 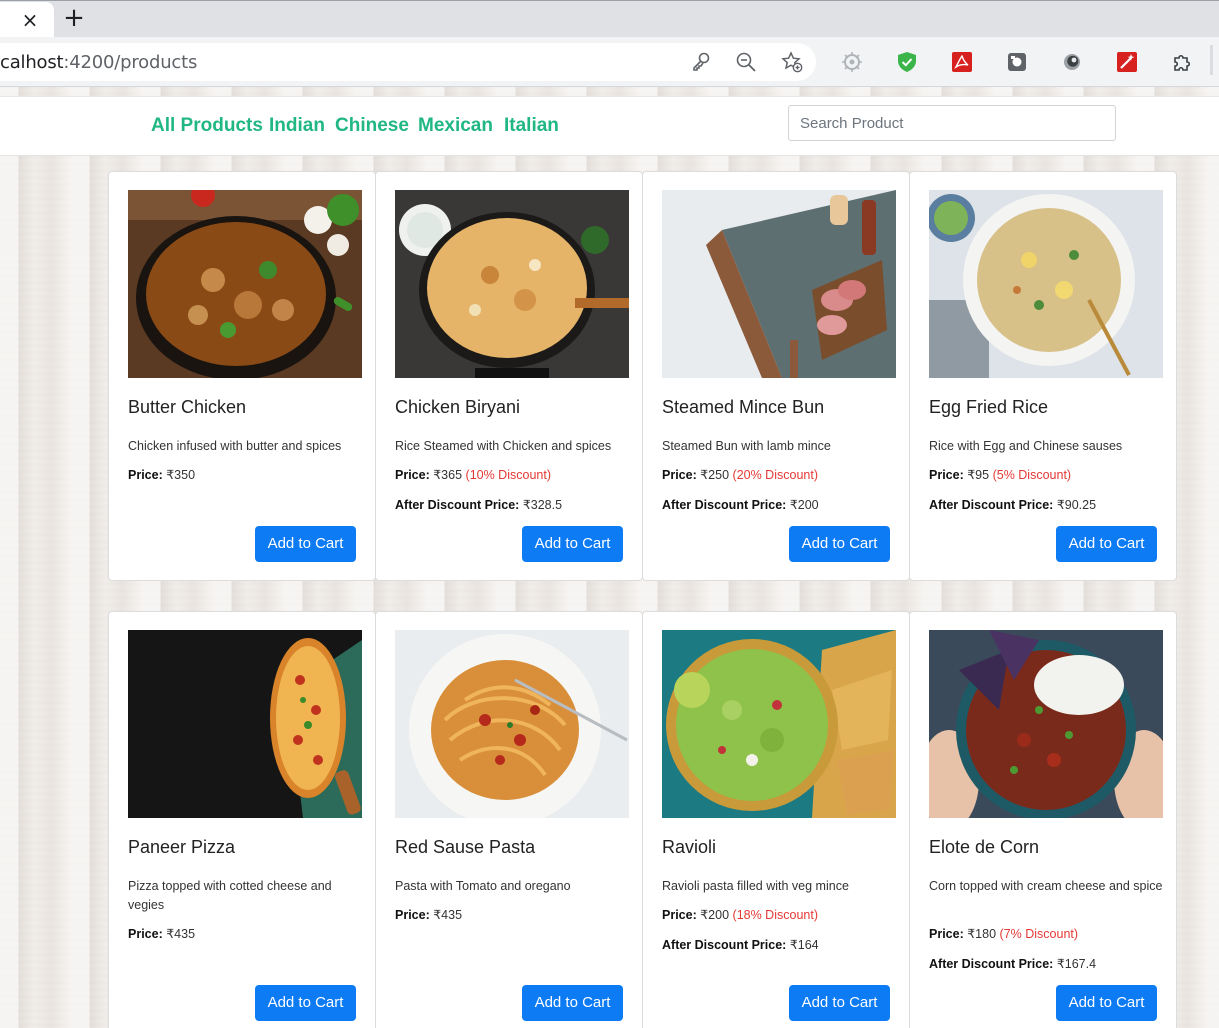 What do you see at coordinates (1017, 62) in the screenshot?
I see `capture-extension-icon` at bounding box center [1017, 62].